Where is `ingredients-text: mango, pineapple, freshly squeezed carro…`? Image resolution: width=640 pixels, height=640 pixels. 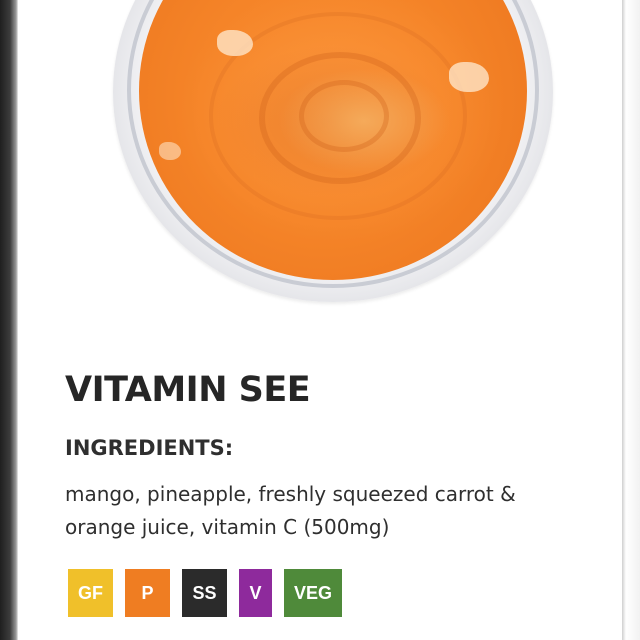 ingredients-text: mango, pineapple, freshly squeezed carro… is located at coordinates (325, 511).